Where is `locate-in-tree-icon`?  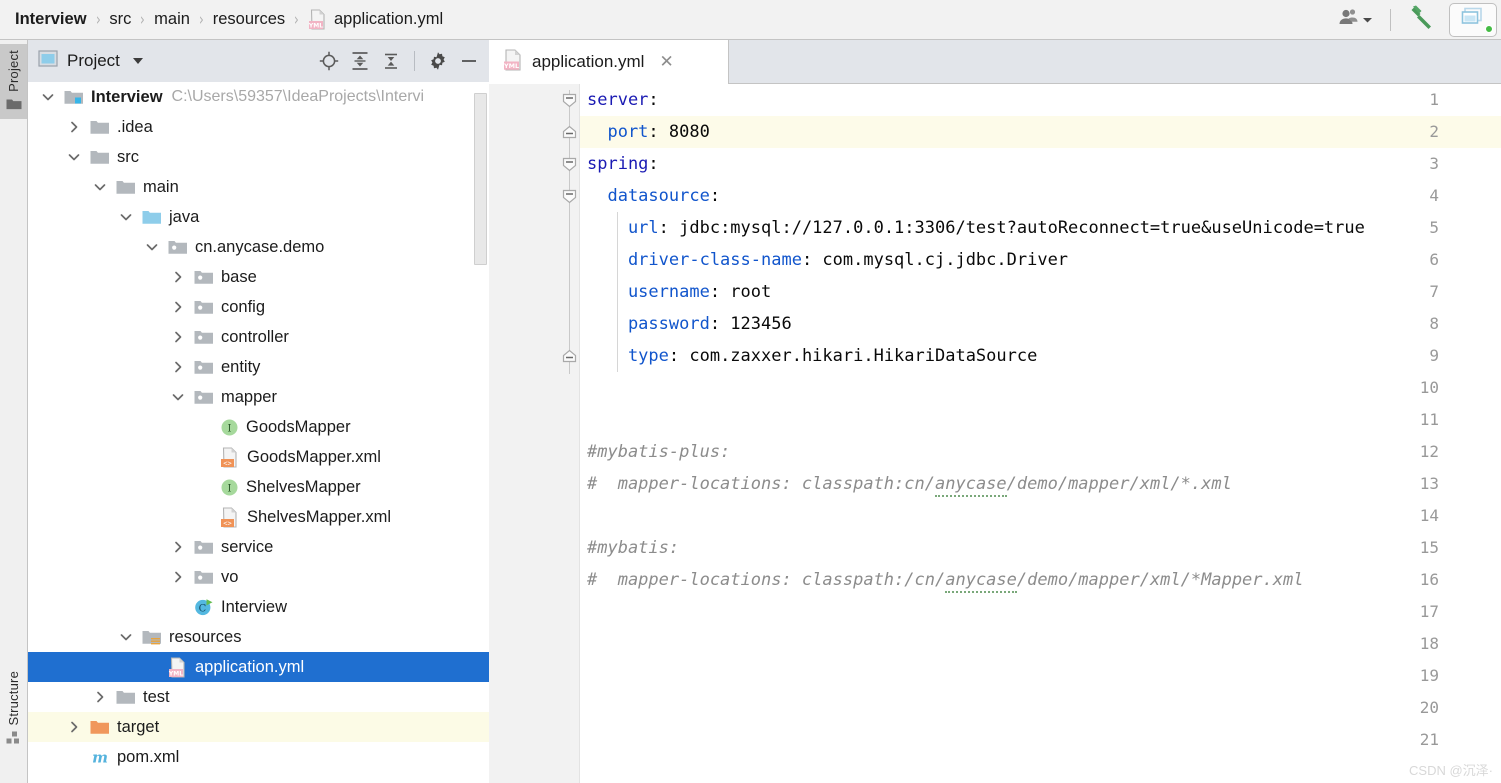 locate-in-tree-icon is located at coordinates (329, 61).